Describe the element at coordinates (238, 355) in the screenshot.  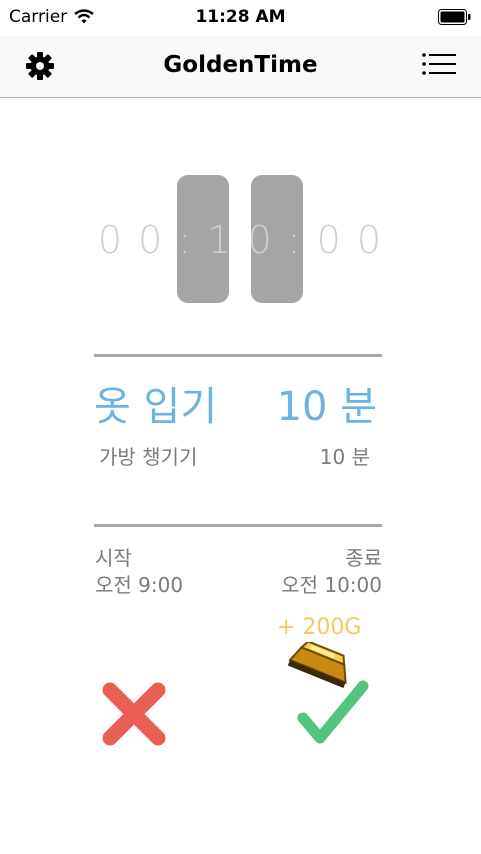
I see `divider-top` at that location.